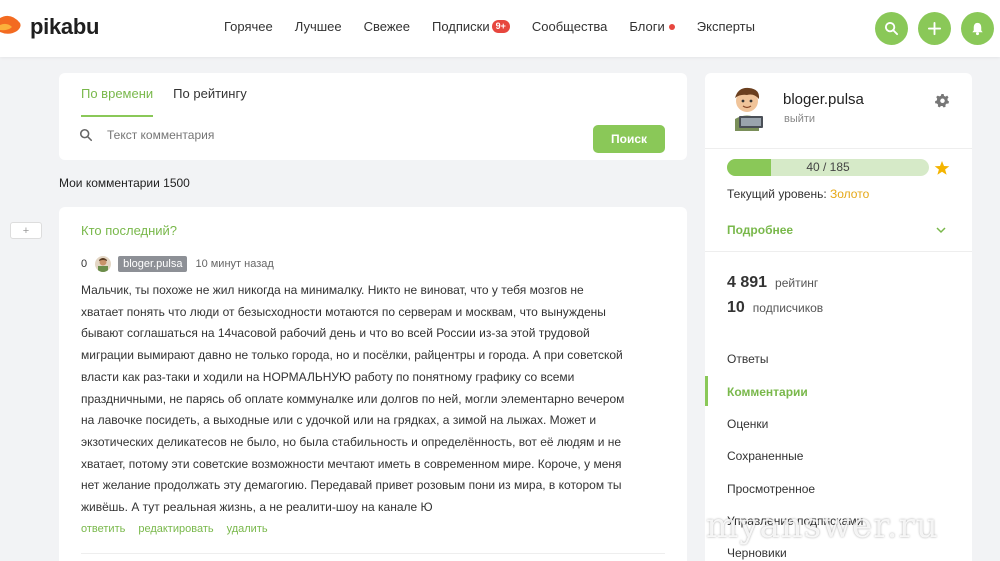  What do you see at coordinates (747, 359) in the screenshot?
I see `menu-answers: Ответы` at bounding box center [747, 359].